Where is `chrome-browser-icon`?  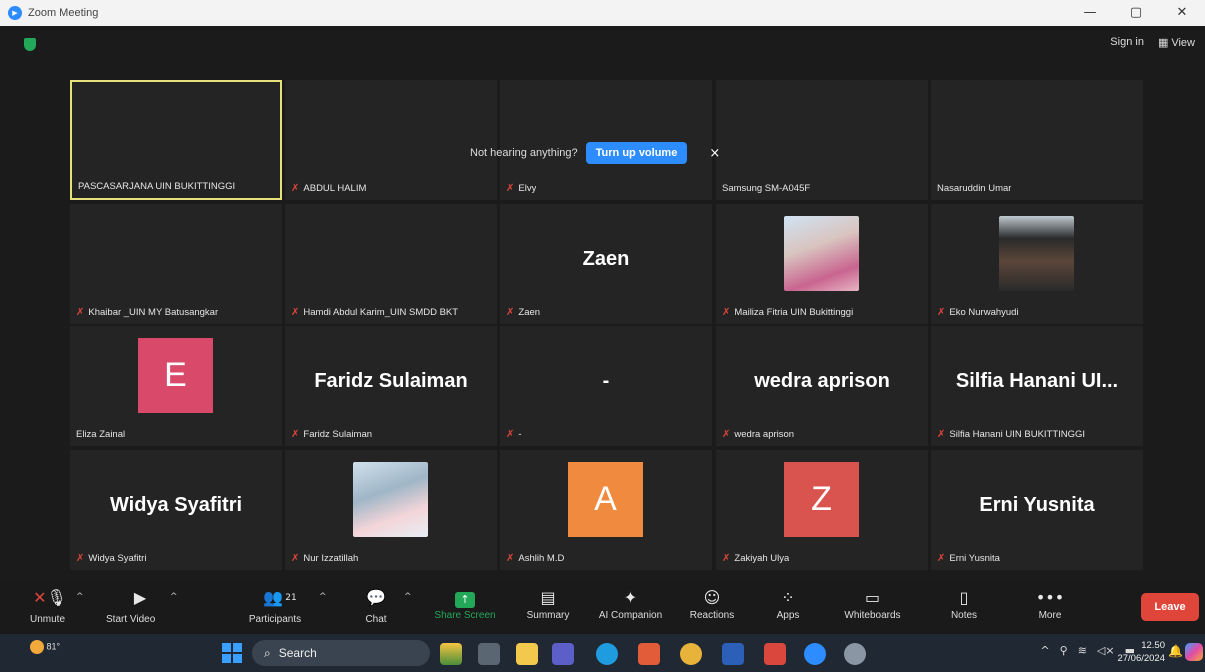
chrome-browser-icon is located at coordinates (691, 654).